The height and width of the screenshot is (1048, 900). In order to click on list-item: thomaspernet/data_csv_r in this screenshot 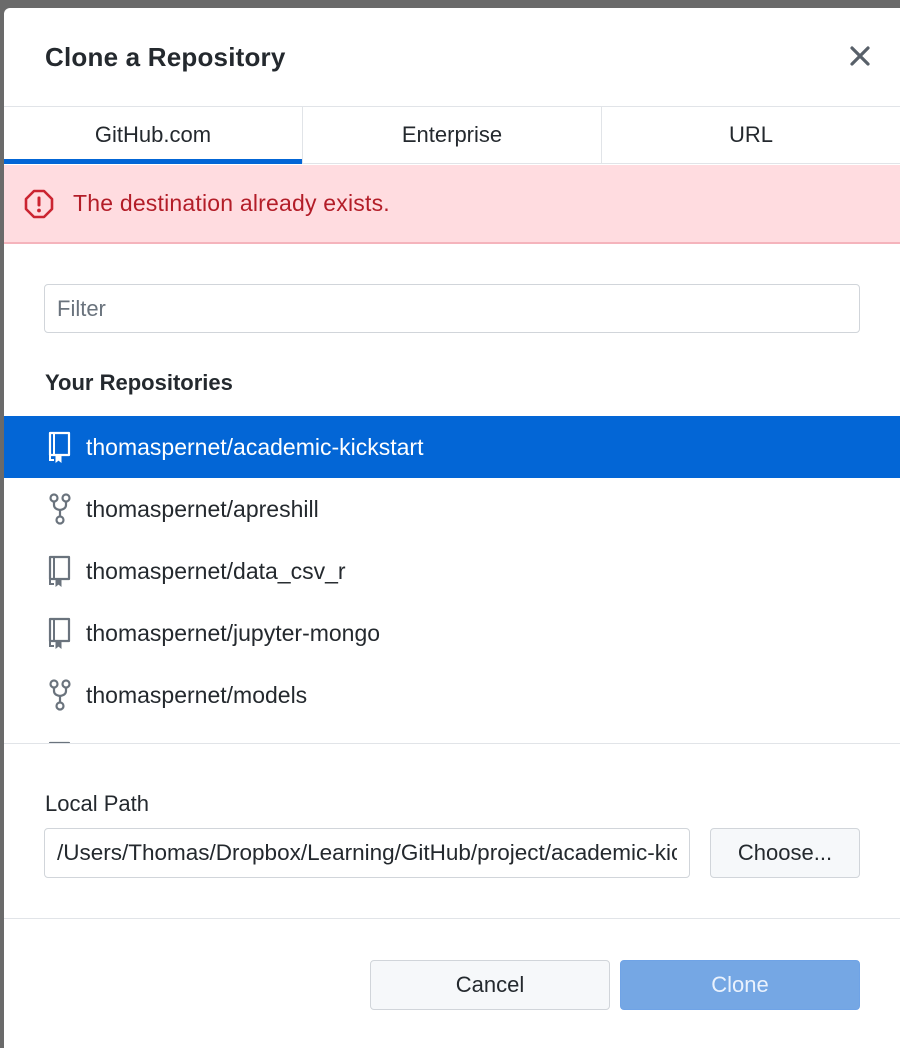, I will do `click(452, 571)`.